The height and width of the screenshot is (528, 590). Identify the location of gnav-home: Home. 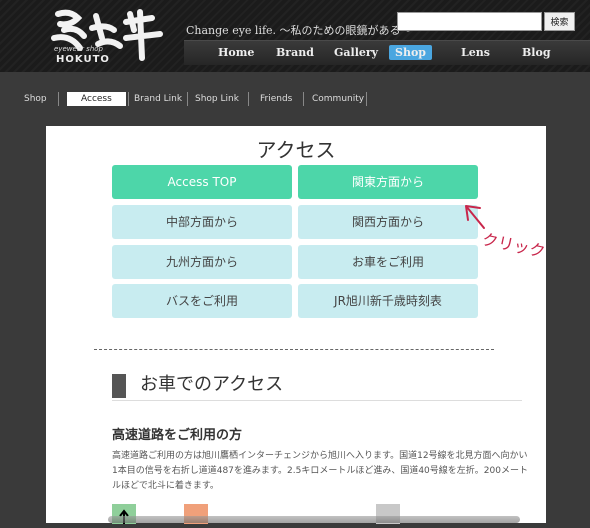
(236, 52).